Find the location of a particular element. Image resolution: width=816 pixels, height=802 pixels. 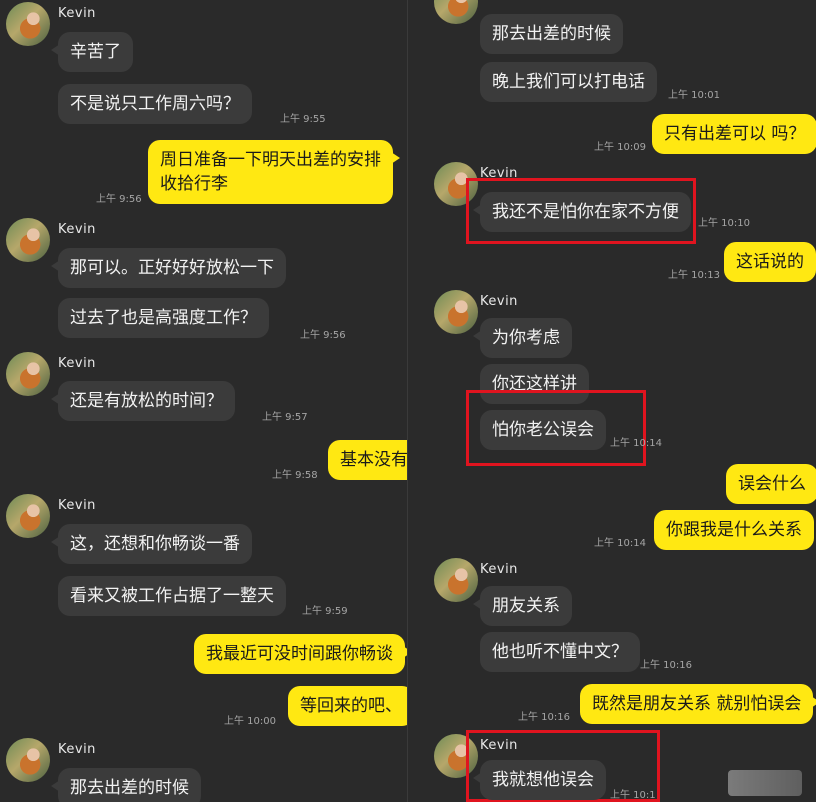

timestamp: 上午 10:10 is located at coordinates (724, 223).